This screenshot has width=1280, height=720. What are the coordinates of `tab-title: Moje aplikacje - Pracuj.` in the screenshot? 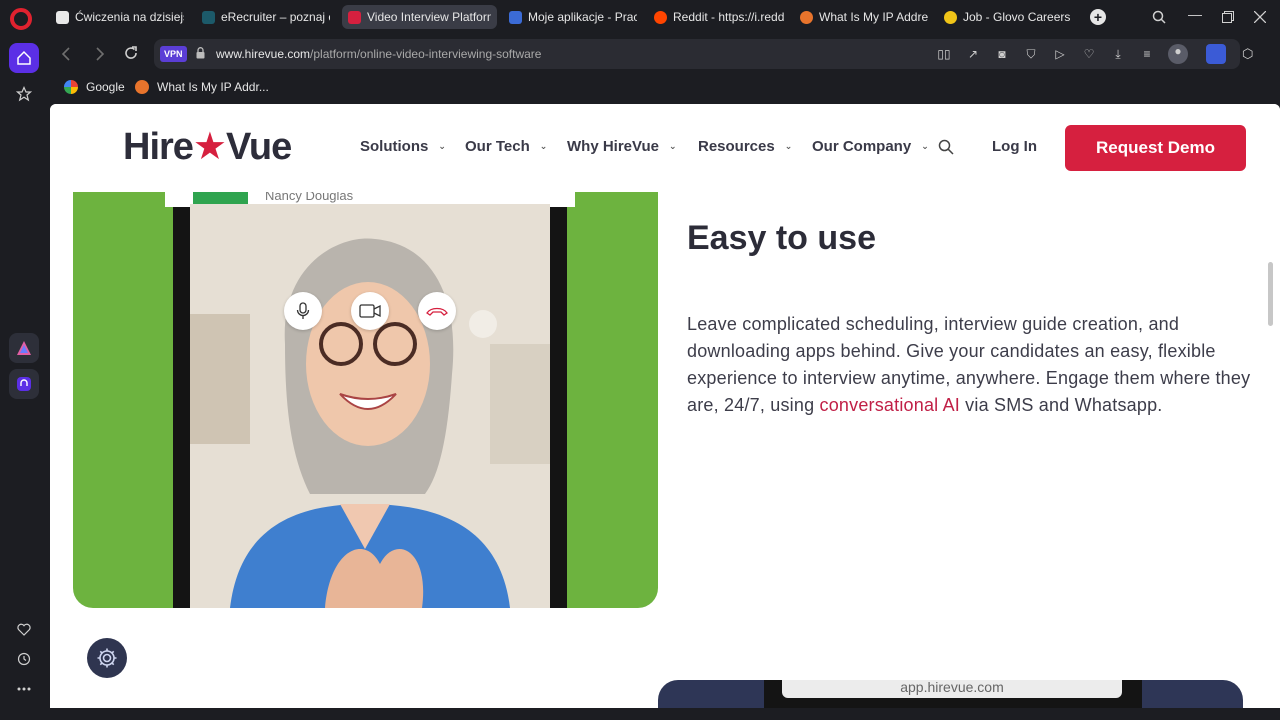 It's located at (582, 17).